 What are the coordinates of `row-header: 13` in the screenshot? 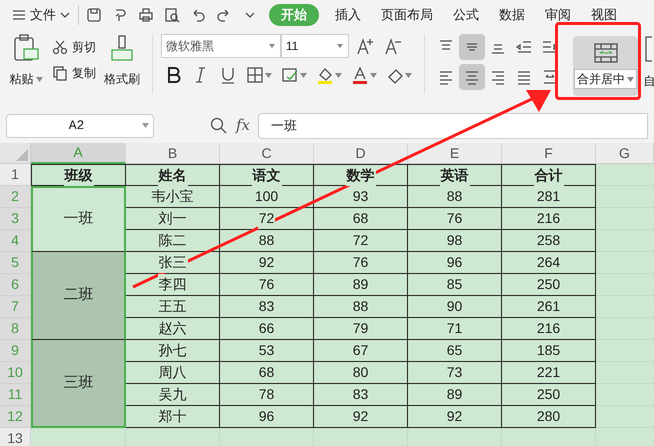 It's located at (15, 437).